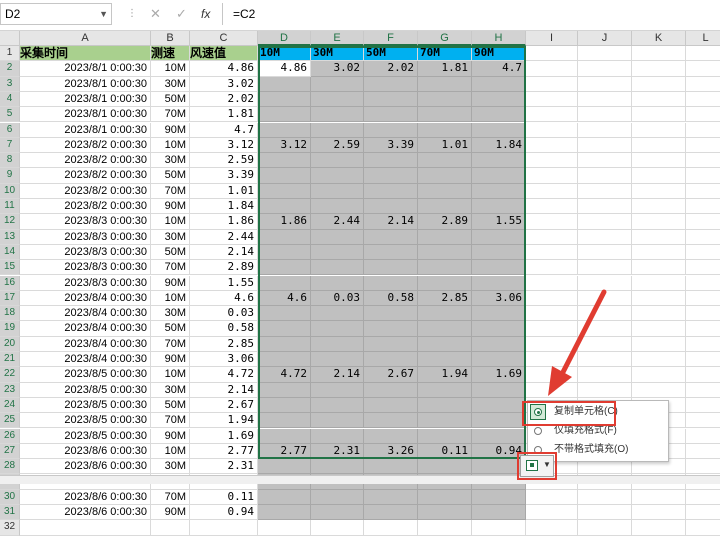 Image resolution: width=720 pixels, height=536 pixels. What do you see at coordinates (224, 467) in the screenshot?
I see `speed-cell: 2.31` at bounding box center [224, 467].